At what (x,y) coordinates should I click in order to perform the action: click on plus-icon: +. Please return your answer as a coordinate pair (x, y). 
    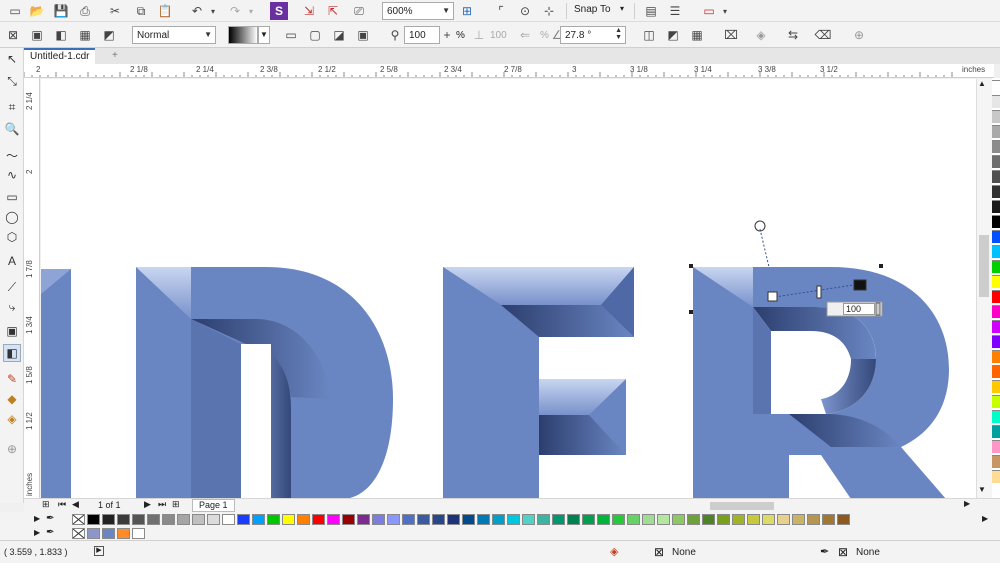
    Looking at the image, I should click on (447, 35).